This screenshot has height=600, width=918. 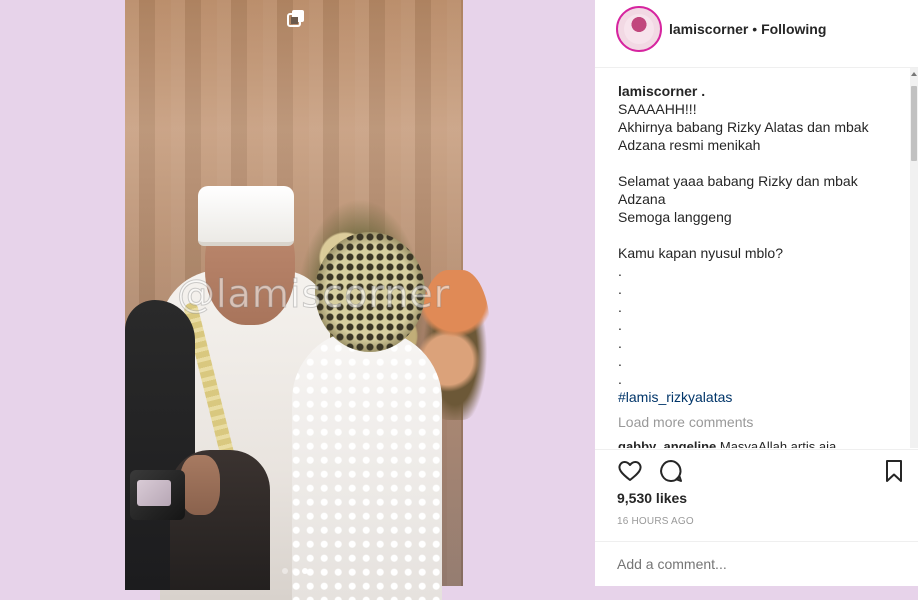 I want to click on camera-screen, so click(x=154, y=493).